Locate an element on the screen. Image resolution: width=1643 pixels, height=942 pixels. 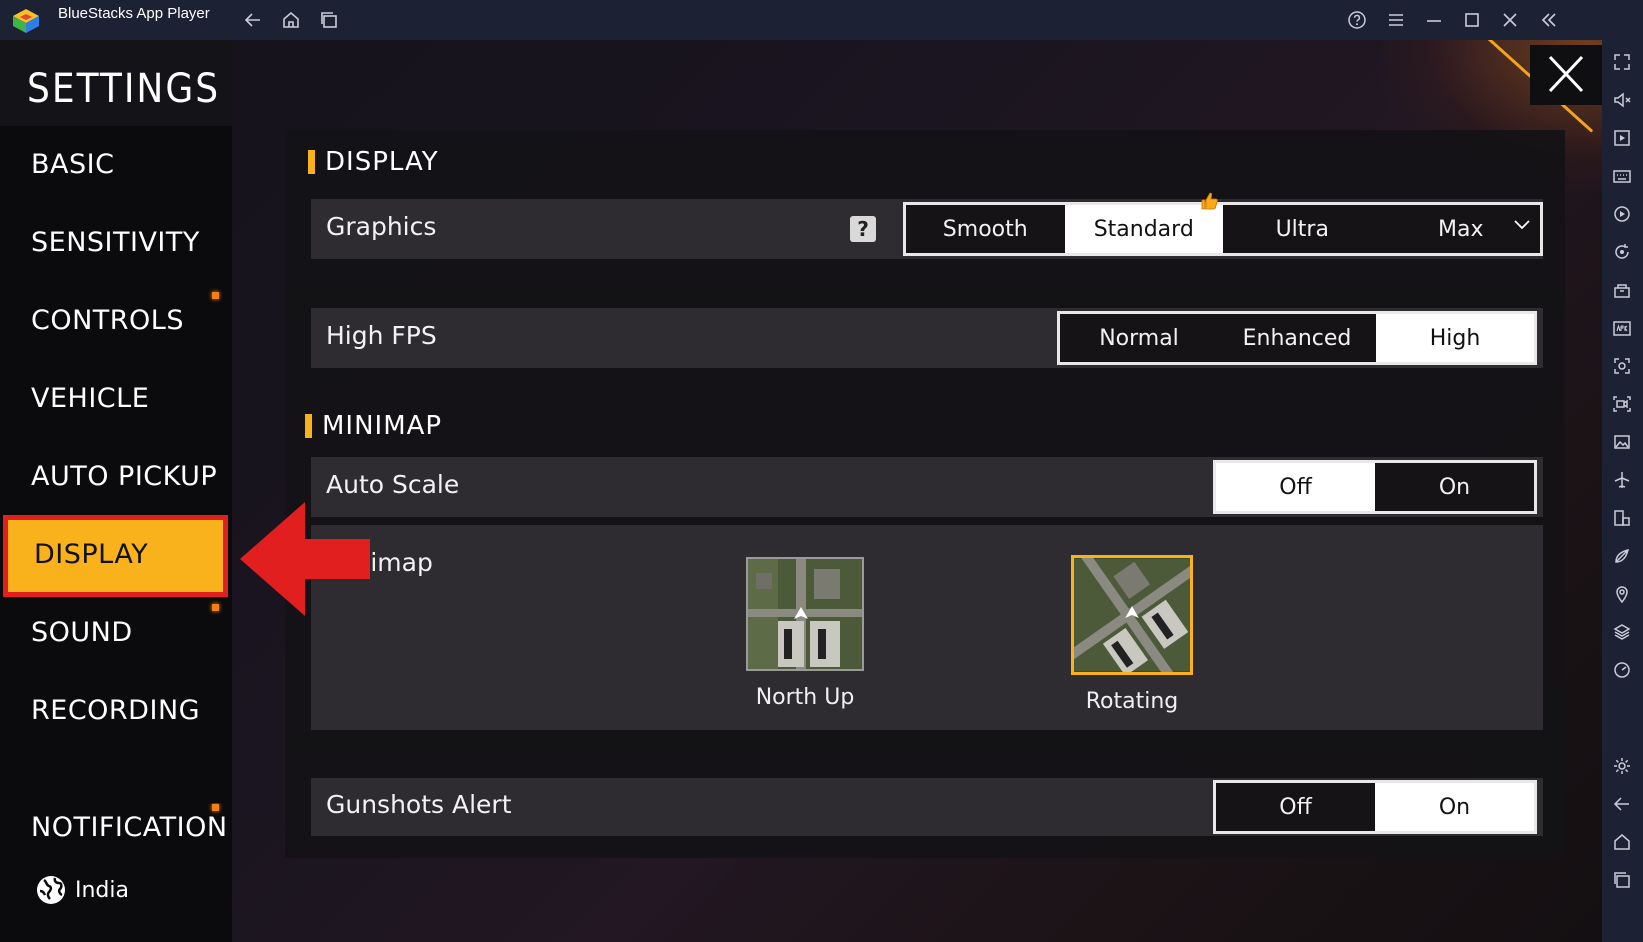
title-bar: BlueStacks App Player is located at coordinates (821, 20).